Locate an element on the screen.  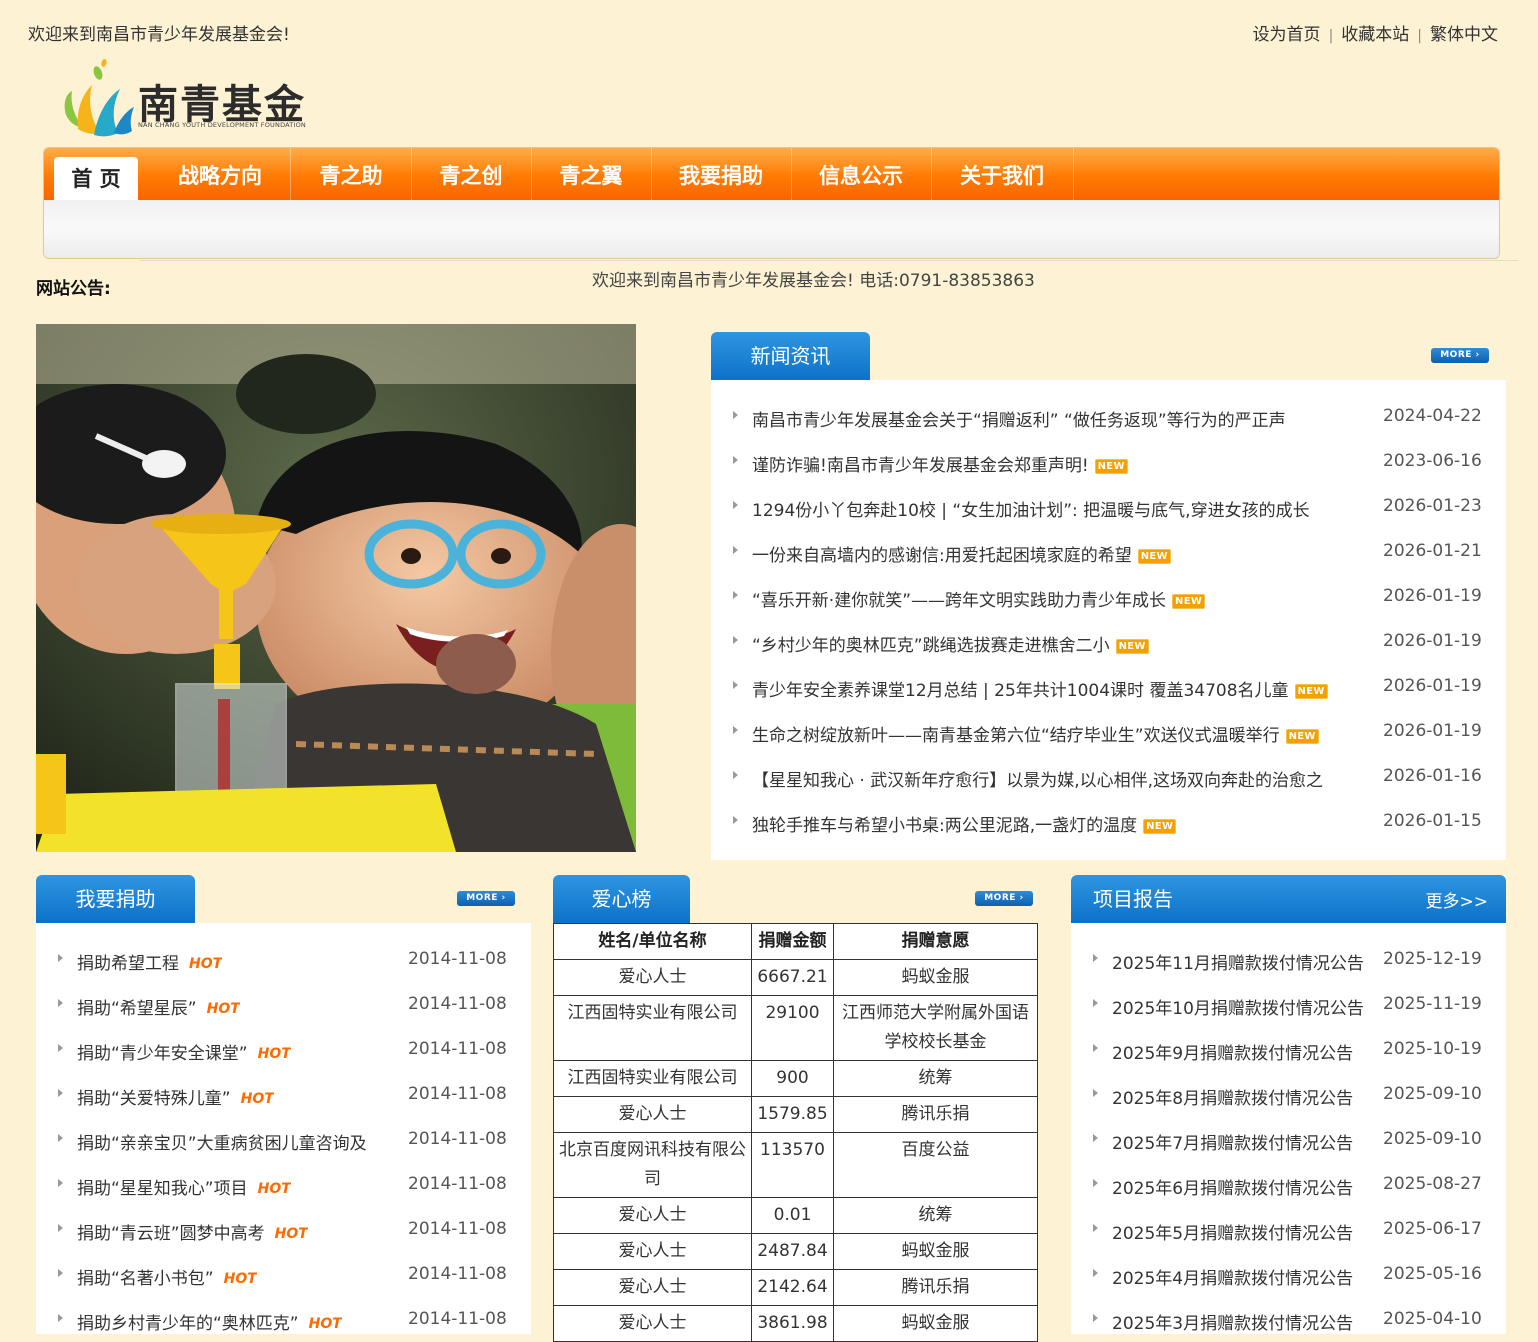
list-item-title: 2025年6月捐赠款拨付情况公告 is located at coordinates (1232, 1186).